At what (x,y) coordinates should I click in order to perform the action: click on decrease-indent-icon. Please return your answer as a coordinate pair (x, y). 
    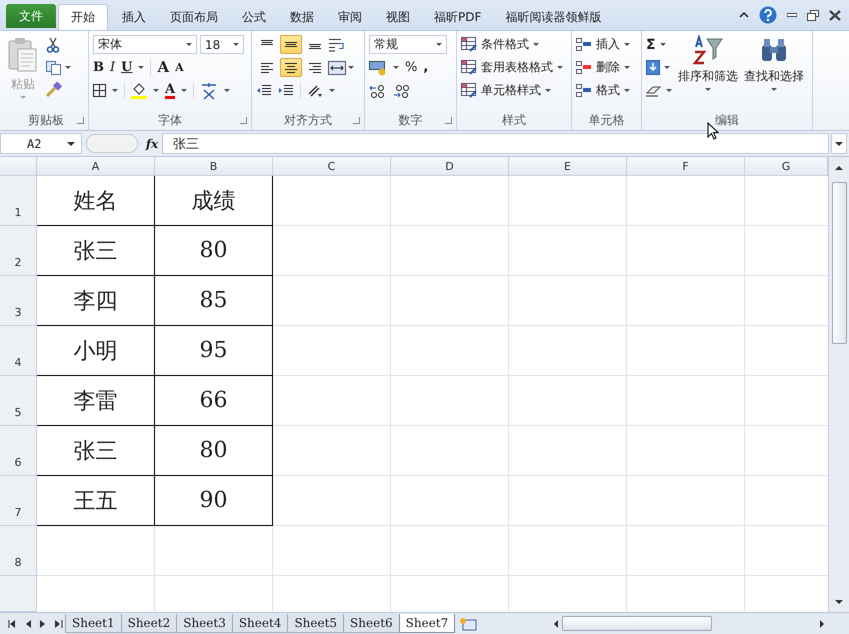
    Looking at the image, I should click on (264, 90).